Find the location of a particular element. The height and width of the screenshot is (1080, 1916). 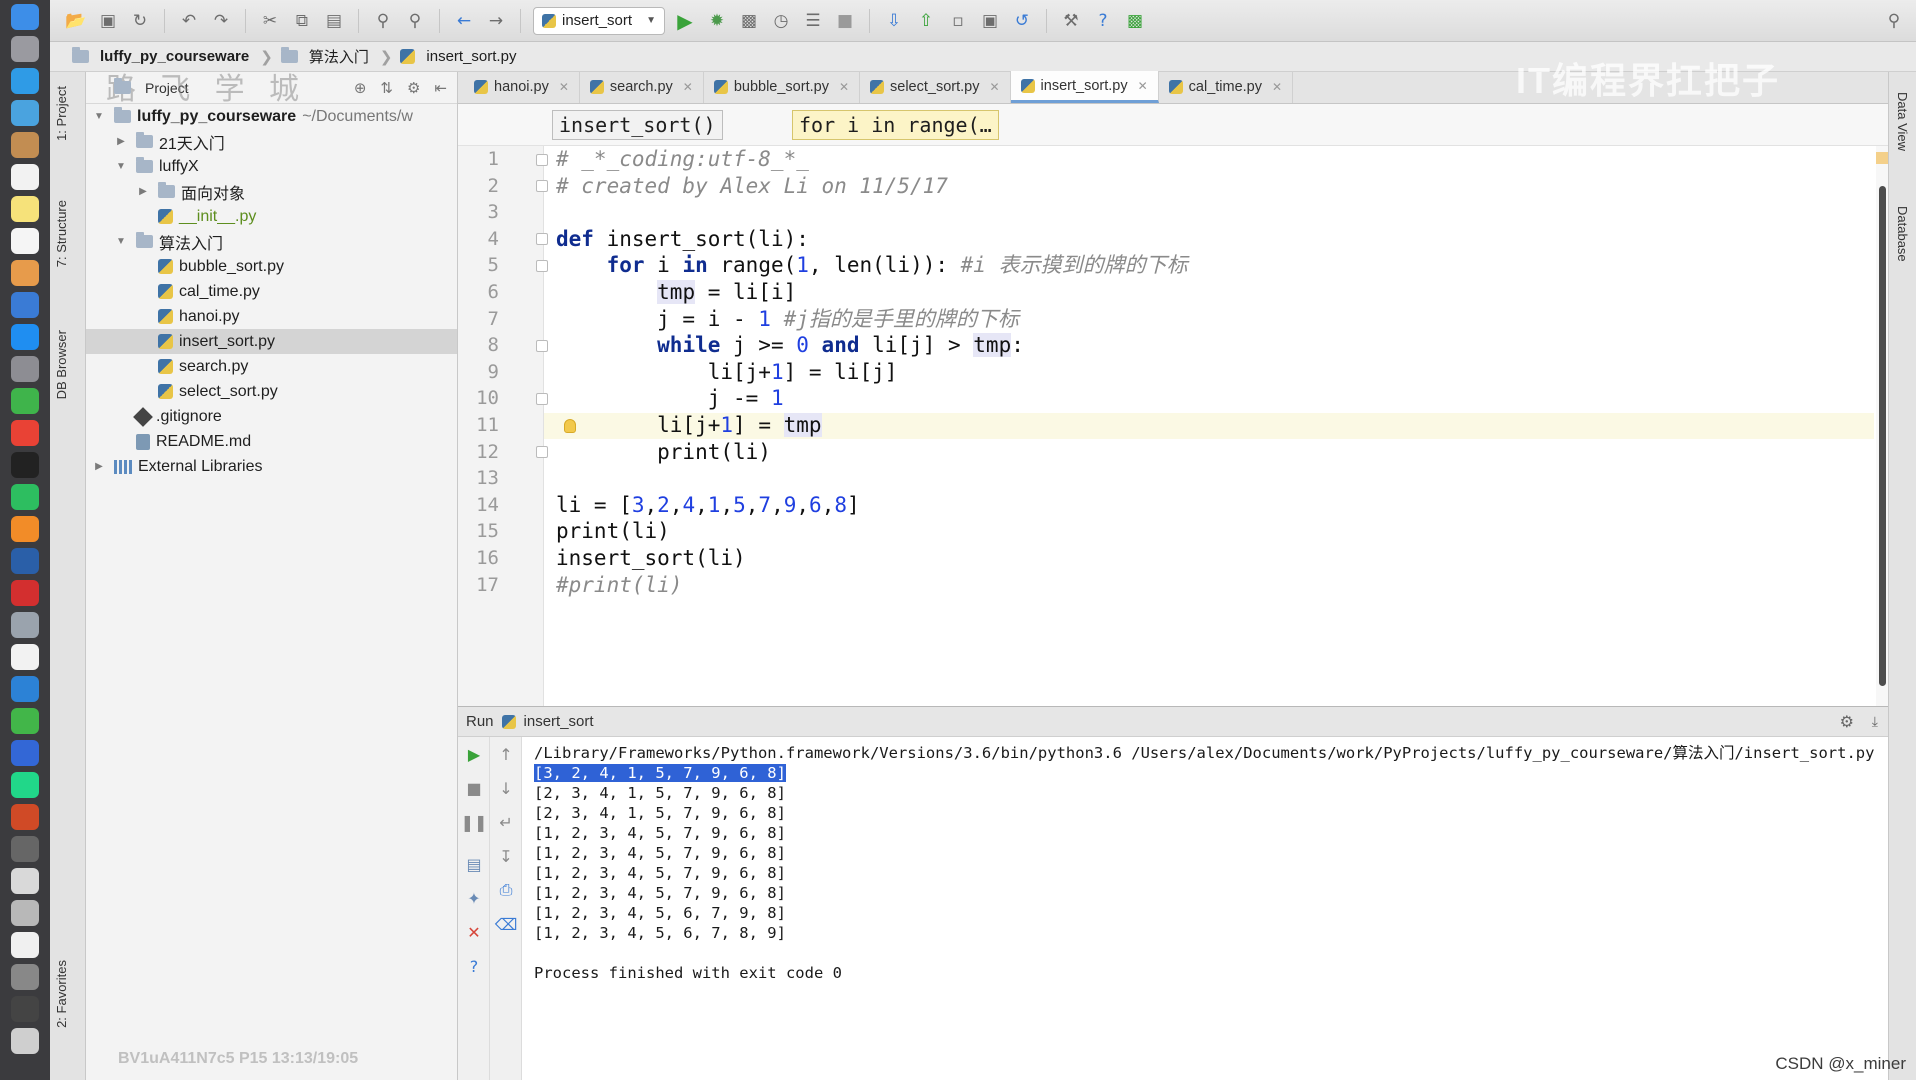

gear-icon: ⚙ is located at coordinates (1847, 722).